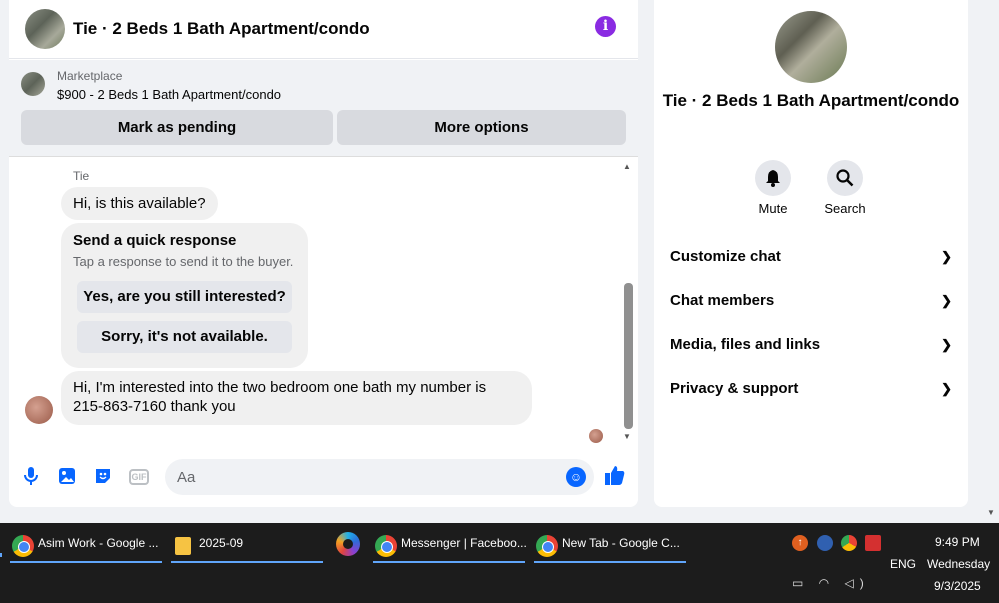 This screenshot has width=999, height=603. Describe the element at coordinates (811, 389) in the screenshot. I see `privacy-support-section: Privacy & support ❯` at that location.